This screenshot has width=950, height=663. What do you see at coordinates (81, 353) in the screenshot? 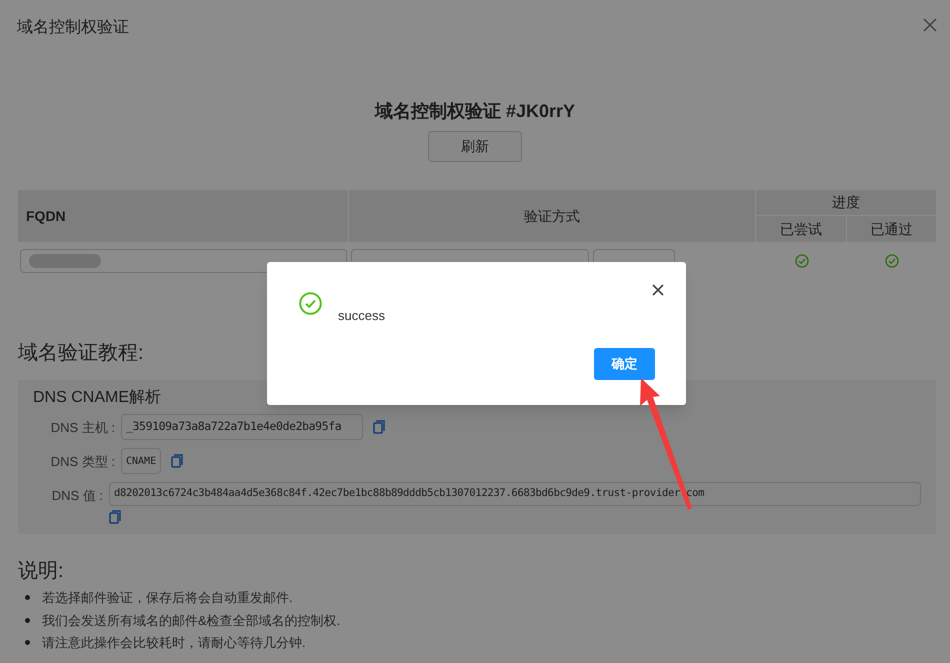
I see `section-title: 域名验证教程:` at bounding box center [81, 353].